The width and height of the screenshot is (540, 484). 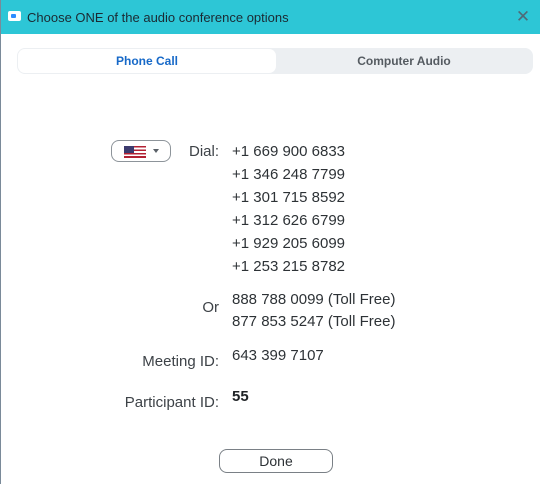 What do you see at coordinates (203, 151) in the screenshot?
I see `dial-label: Dial:` at bounding box center [203, 151].